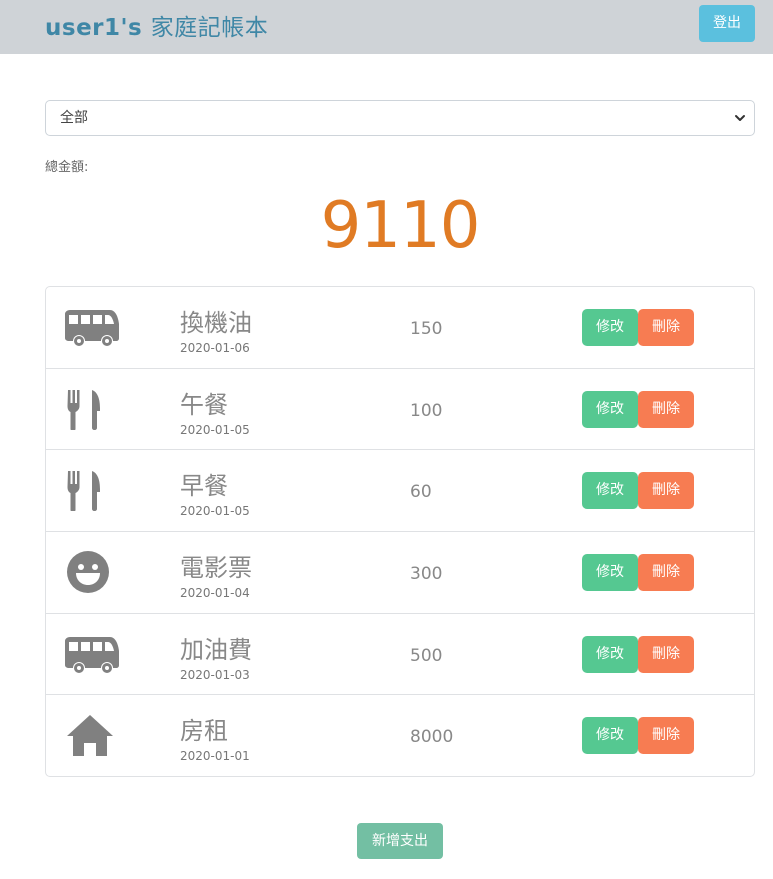  Describe the element at coordinates (727, 23) in the screenshot. I see `logout-button: 登出` at that location.